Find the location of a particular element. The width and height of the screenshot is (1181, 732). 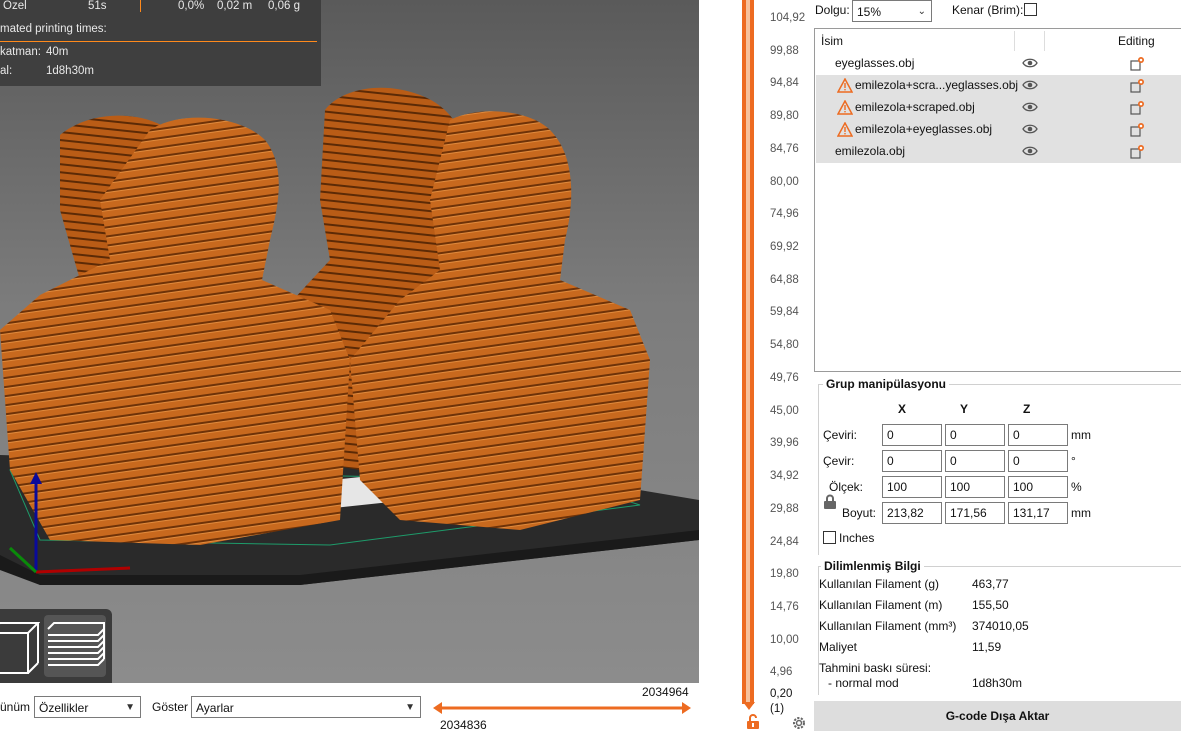

layer-tick-label: 19,80 is located at coordinates (784, 574).